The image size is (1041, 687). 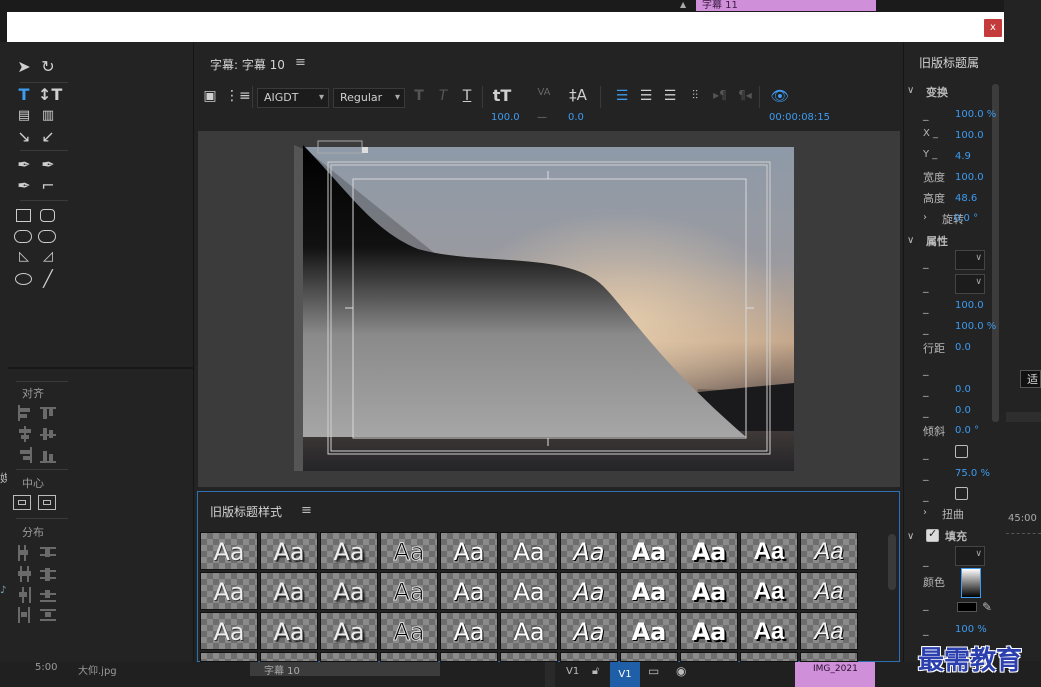 I want to click on small-caps-checkbox, so click(x=961, y=451).